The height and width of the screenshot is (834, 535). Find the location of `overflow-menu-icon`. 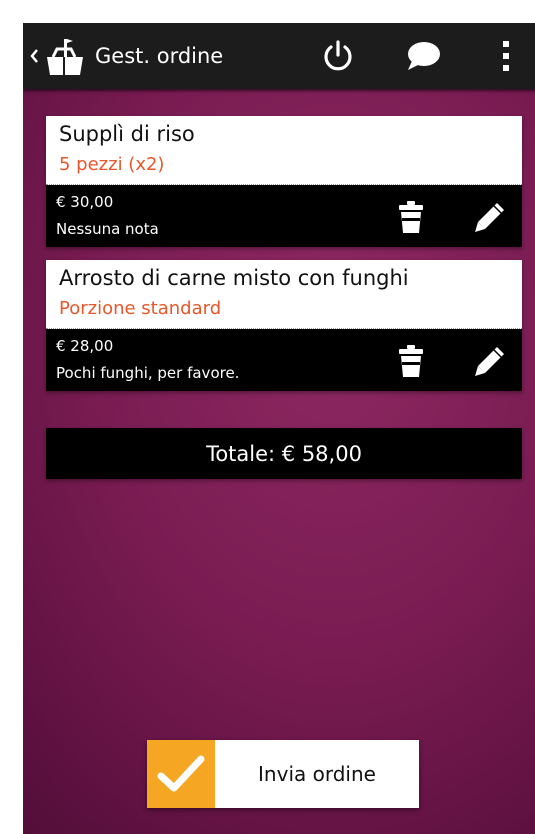

overflow-menu-icon is located at coordinates (506, 56).